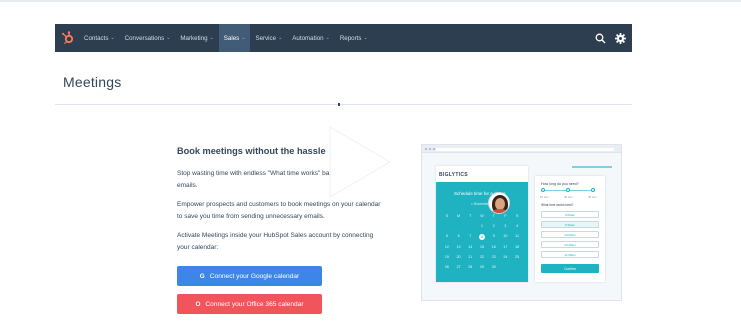 This screenshot has height=333, width=741. What do you see at coordinates (446, 236) in the screenshot?
I see `calendar-day: 5` at bounding box center [446, 236].